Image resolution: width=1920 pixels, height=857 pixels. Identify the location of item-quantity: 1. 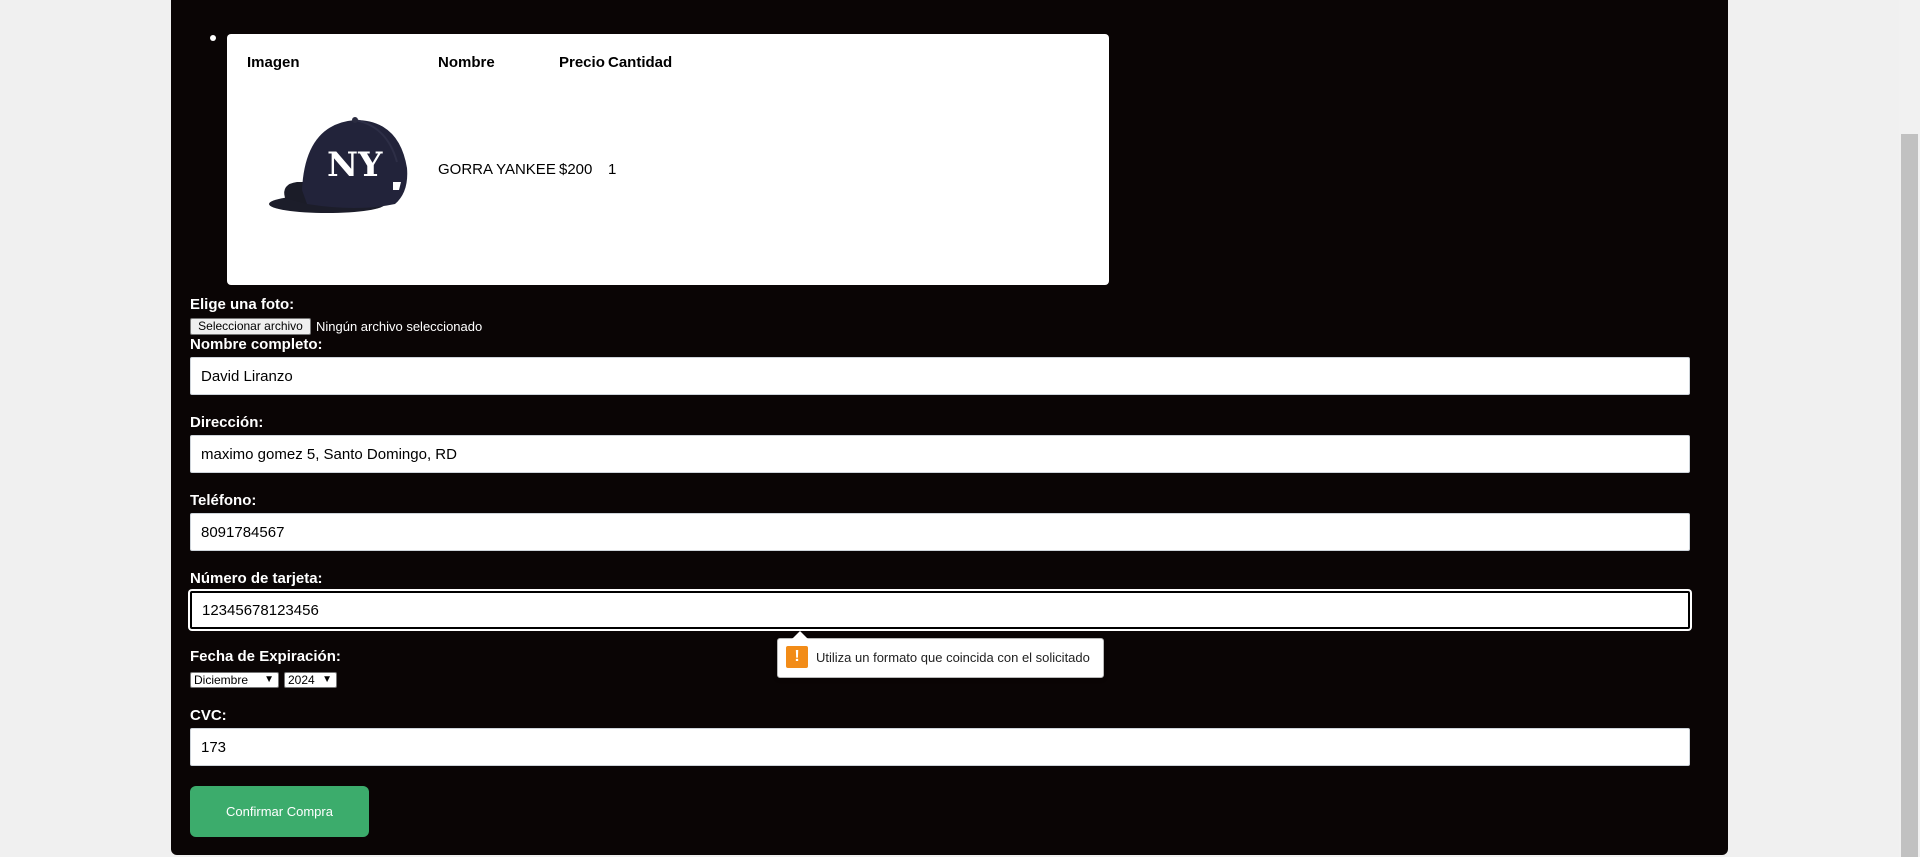
(612, 169).